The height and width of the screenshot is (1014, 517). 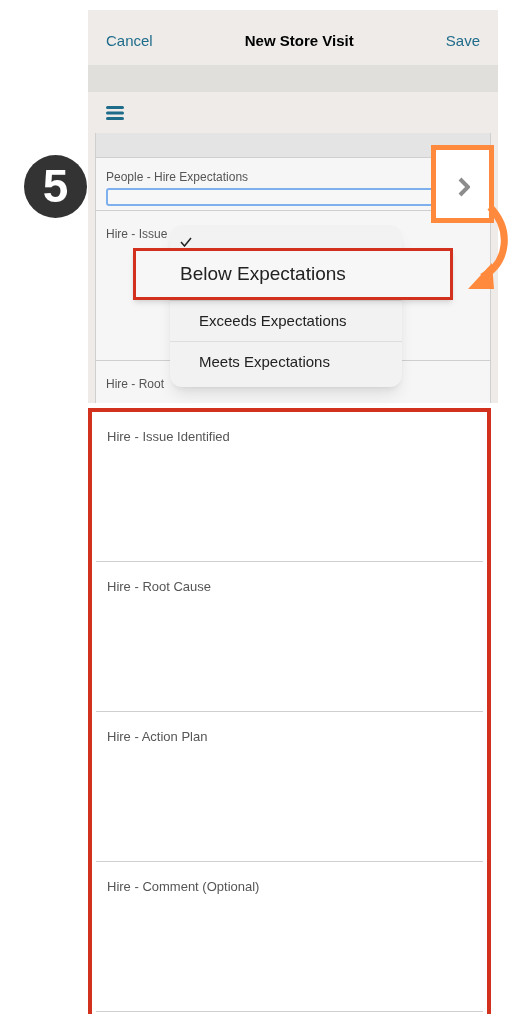 What do you see at coordinates (462, 40) in the screenshot?
I see `save-button: Save` at bounding box center [462, 40].